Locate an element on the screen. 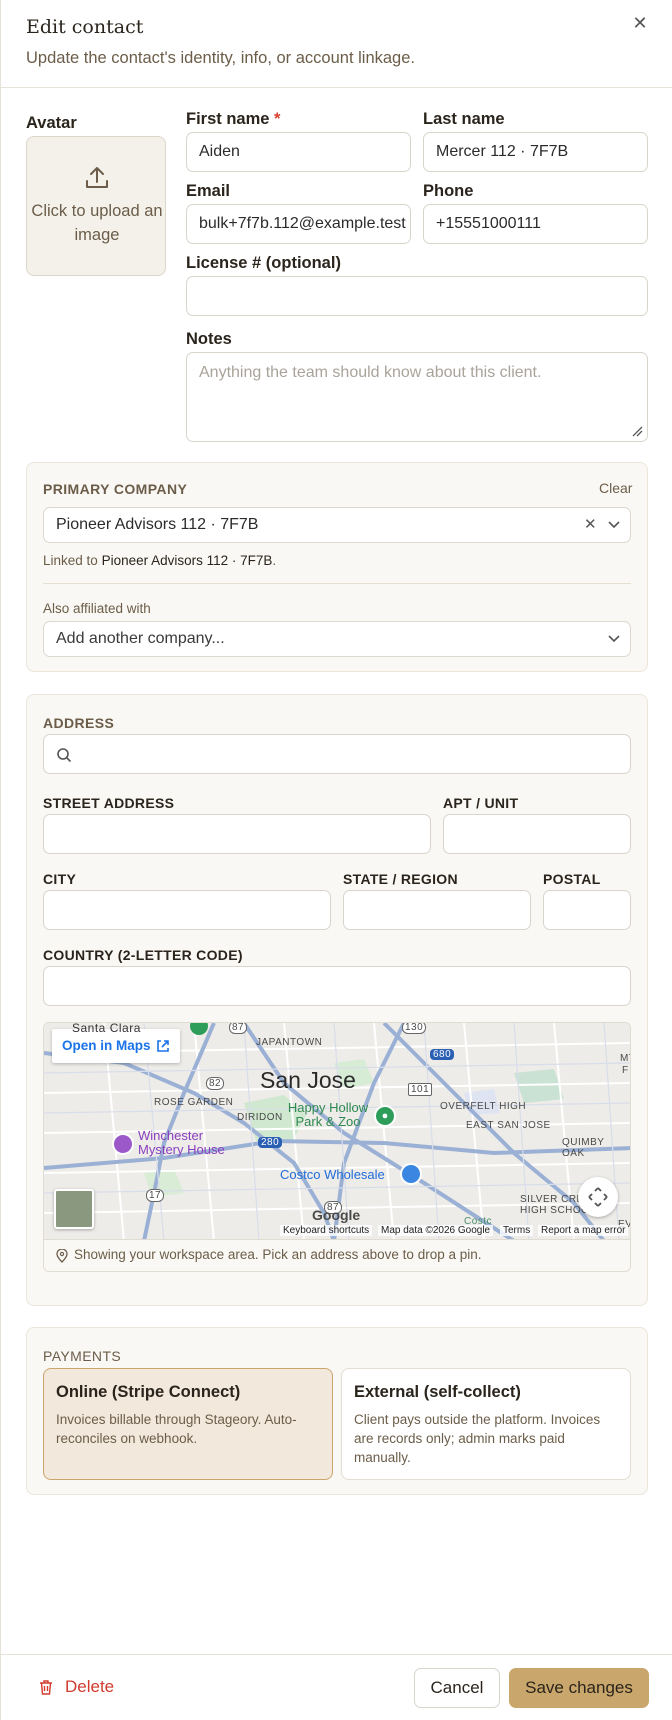 This screenshot has width=672, height=1720. map-label-diridon: DIRIDON is located at coordinates (260, 1117).